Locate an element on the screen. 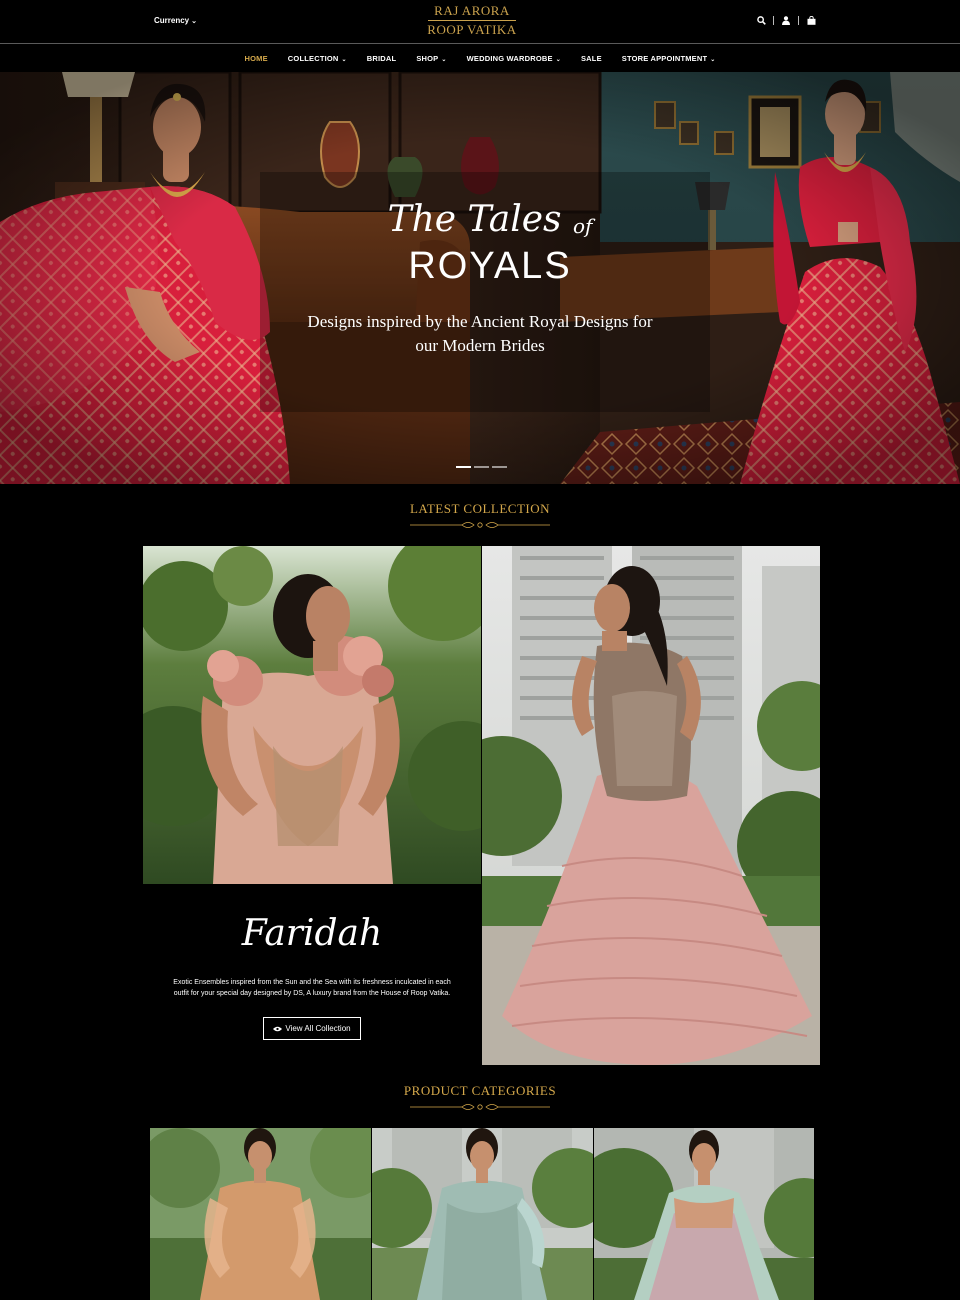  nav-item-bridal: BRIDAL is located at coordinates (382, 58).